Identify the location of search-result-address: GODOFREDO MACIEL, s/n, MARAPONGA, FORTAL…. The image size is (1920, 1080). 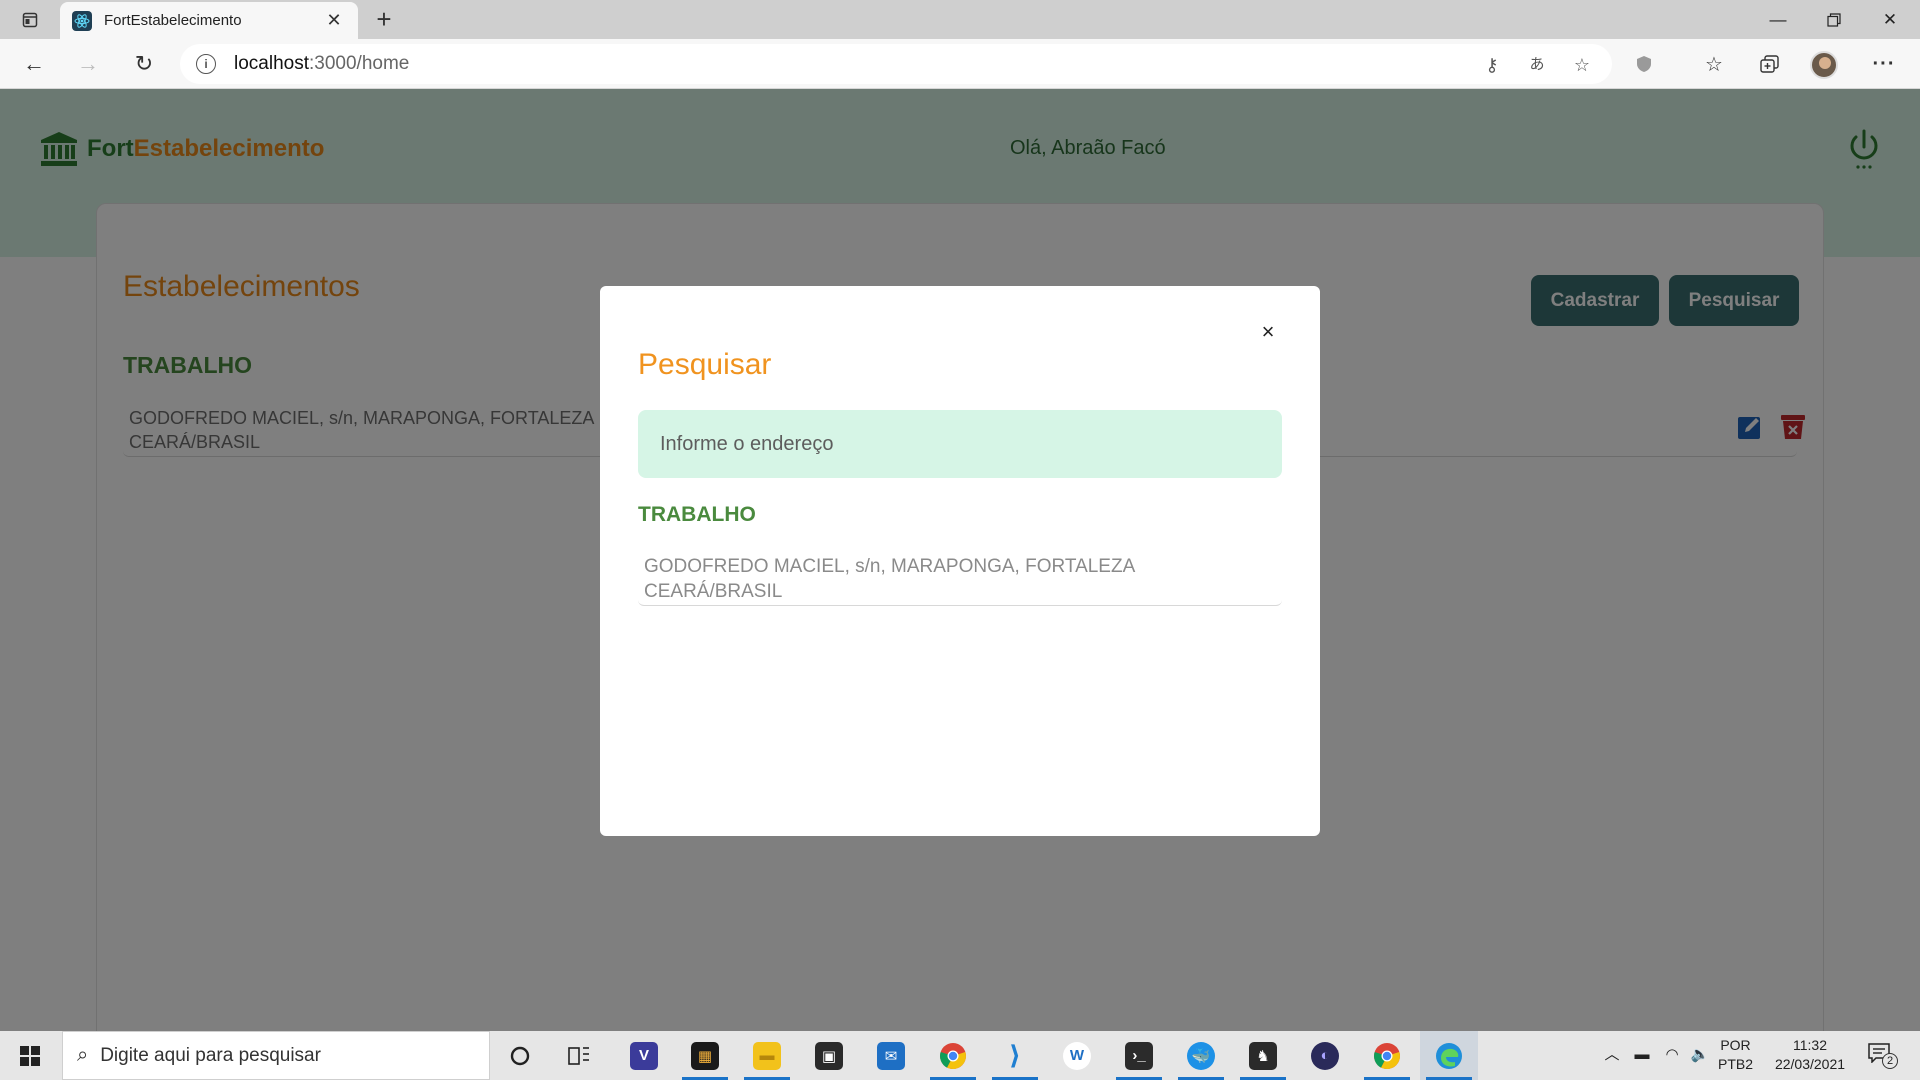
(889, 579).